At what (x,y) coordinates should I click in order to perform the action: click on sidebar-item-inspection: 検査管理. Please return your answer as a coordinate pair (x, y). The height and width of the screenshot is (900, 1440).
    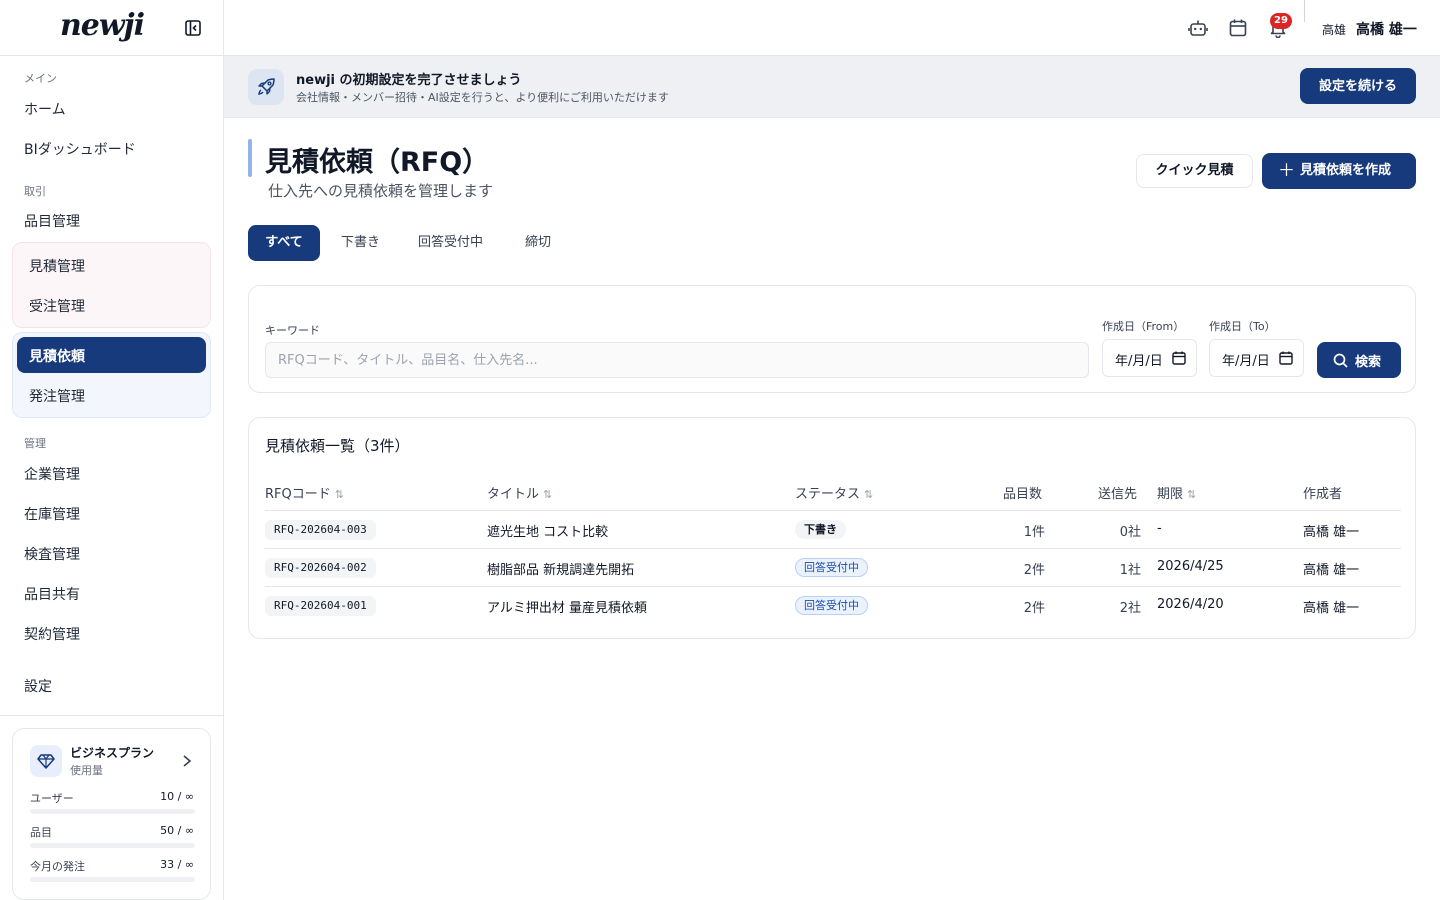
    Looking at the image, I should click on (52, 554).